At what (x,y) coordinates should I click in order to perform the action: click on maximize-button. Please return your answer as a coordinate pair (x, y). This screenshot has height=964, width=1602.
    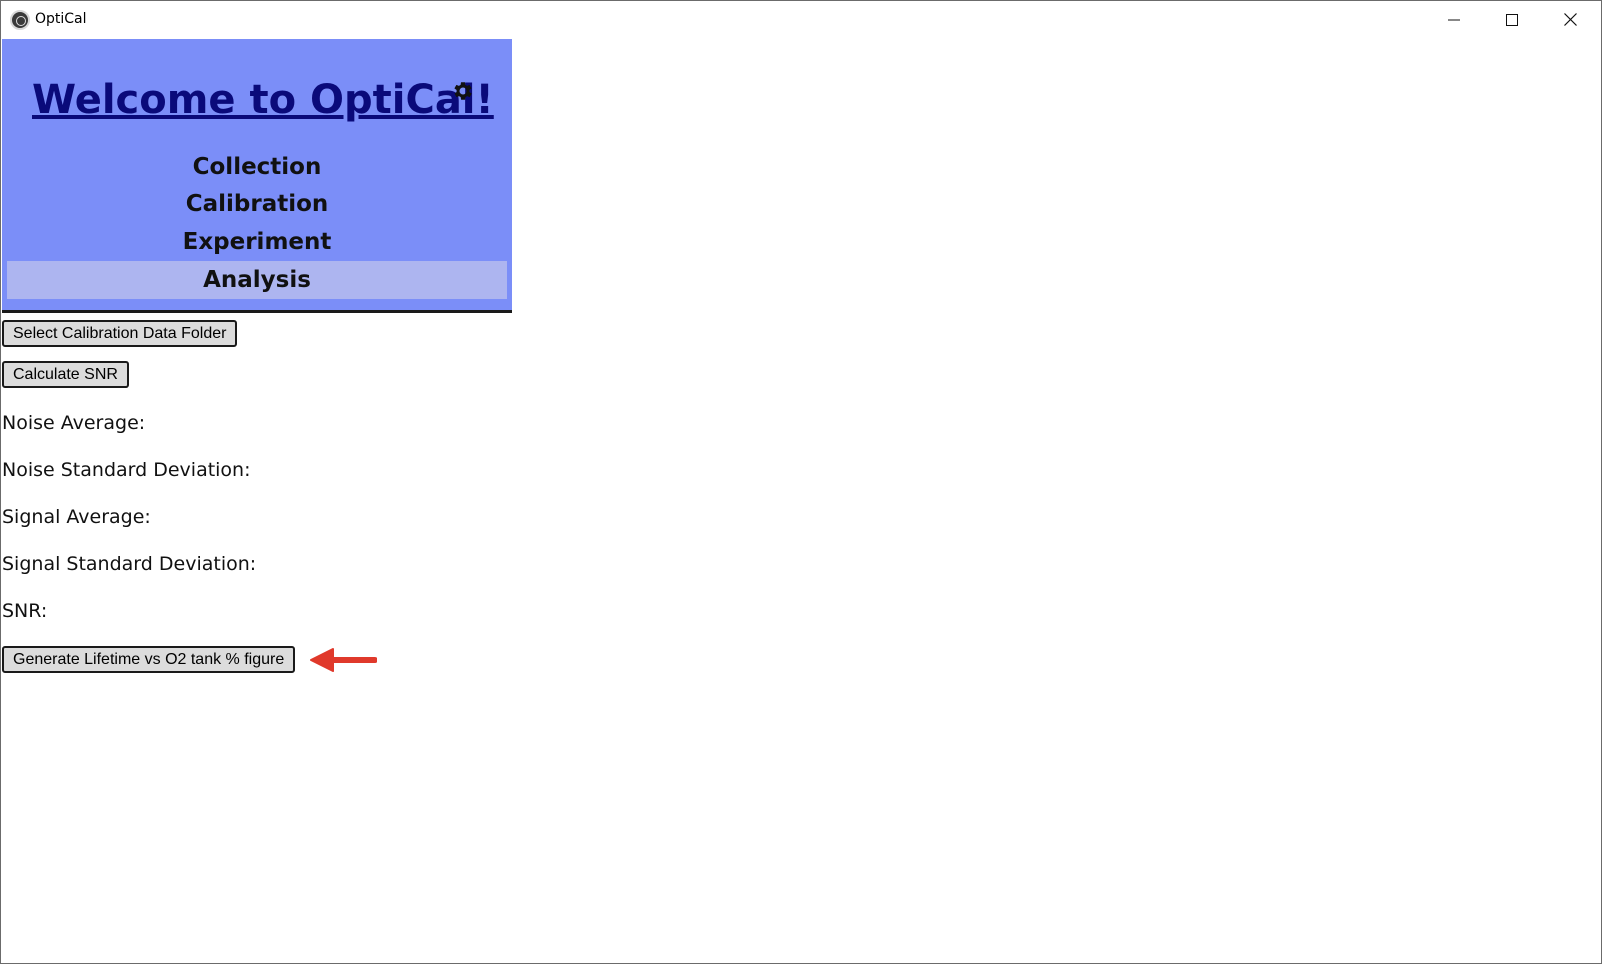
    Looking at the image, I should click on (1512, 19).